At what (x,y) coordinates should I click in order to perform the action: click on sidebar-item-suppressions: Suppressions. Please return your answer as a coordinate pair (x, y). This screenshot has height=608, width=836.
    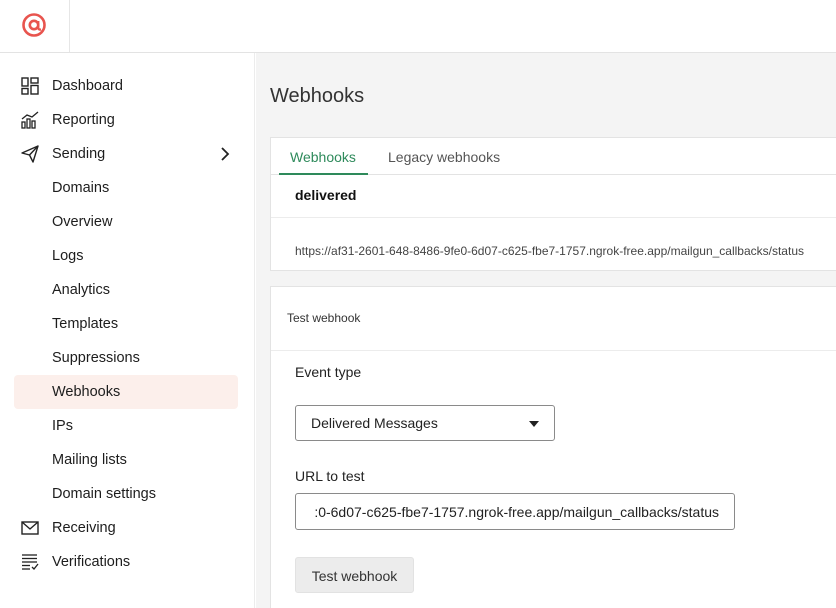
    Looking at the image, I should click on (126, 358).